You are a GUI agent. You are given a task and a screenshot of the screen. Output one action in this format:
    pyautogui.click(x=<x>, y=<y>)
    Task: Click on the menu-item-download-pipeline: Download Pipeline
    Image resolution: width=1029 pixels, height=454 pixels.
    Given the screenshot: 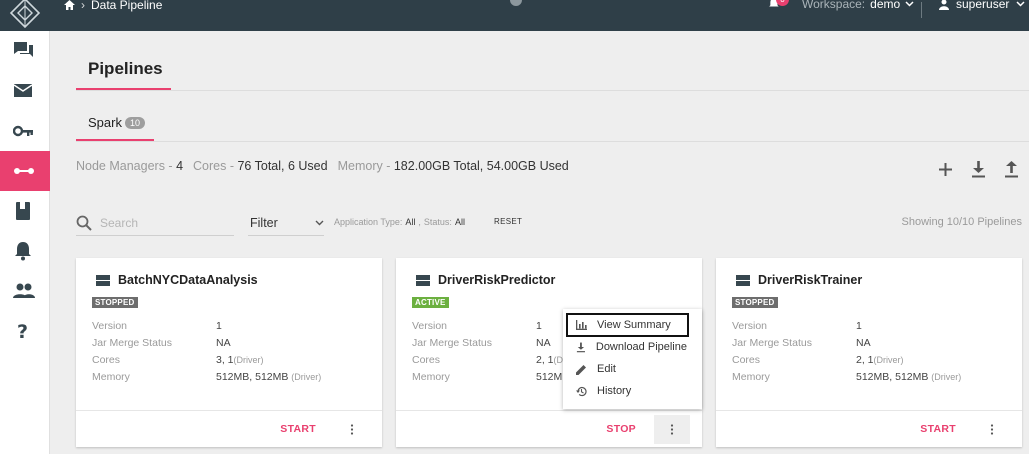 What is the action you would take?
    pyautogui.click(x=627, y=347)
    